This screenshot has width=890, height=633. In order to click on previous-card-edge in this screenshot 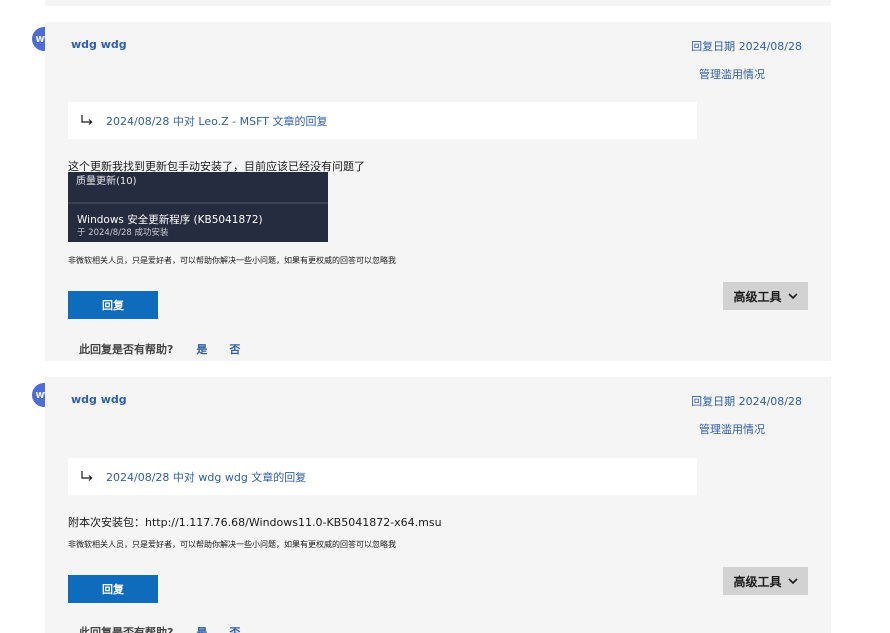, I will do `click(438, 3)`.